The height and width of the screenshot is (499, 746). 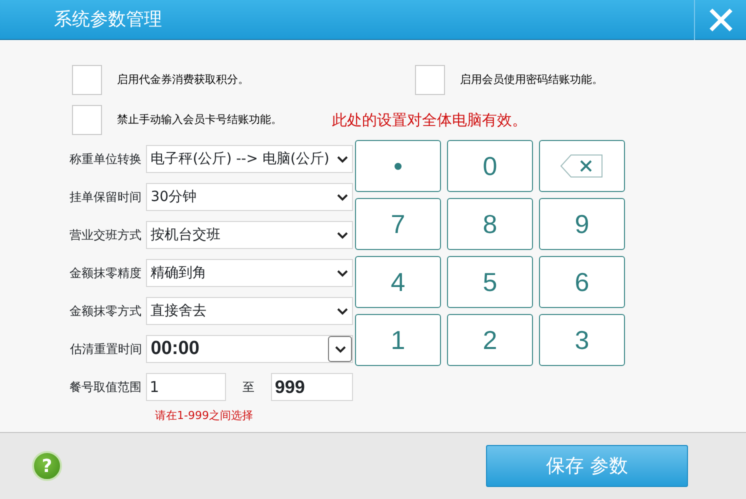 I want to click on checkbox-label: 禁止手动输入会员卡号结账功能。, so click(x=199, y=120).